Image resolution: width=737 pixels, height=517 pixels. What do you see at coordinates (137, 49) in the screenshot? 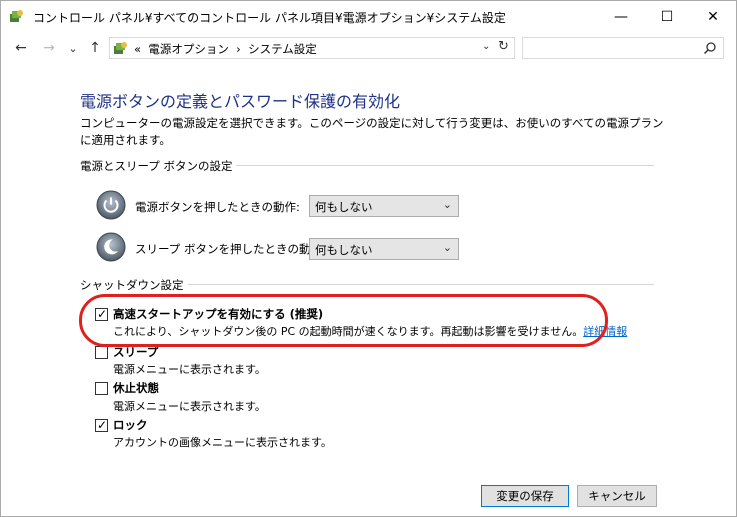
I see `breadcrumb-overflow: «` at bounding box center [137, 49].